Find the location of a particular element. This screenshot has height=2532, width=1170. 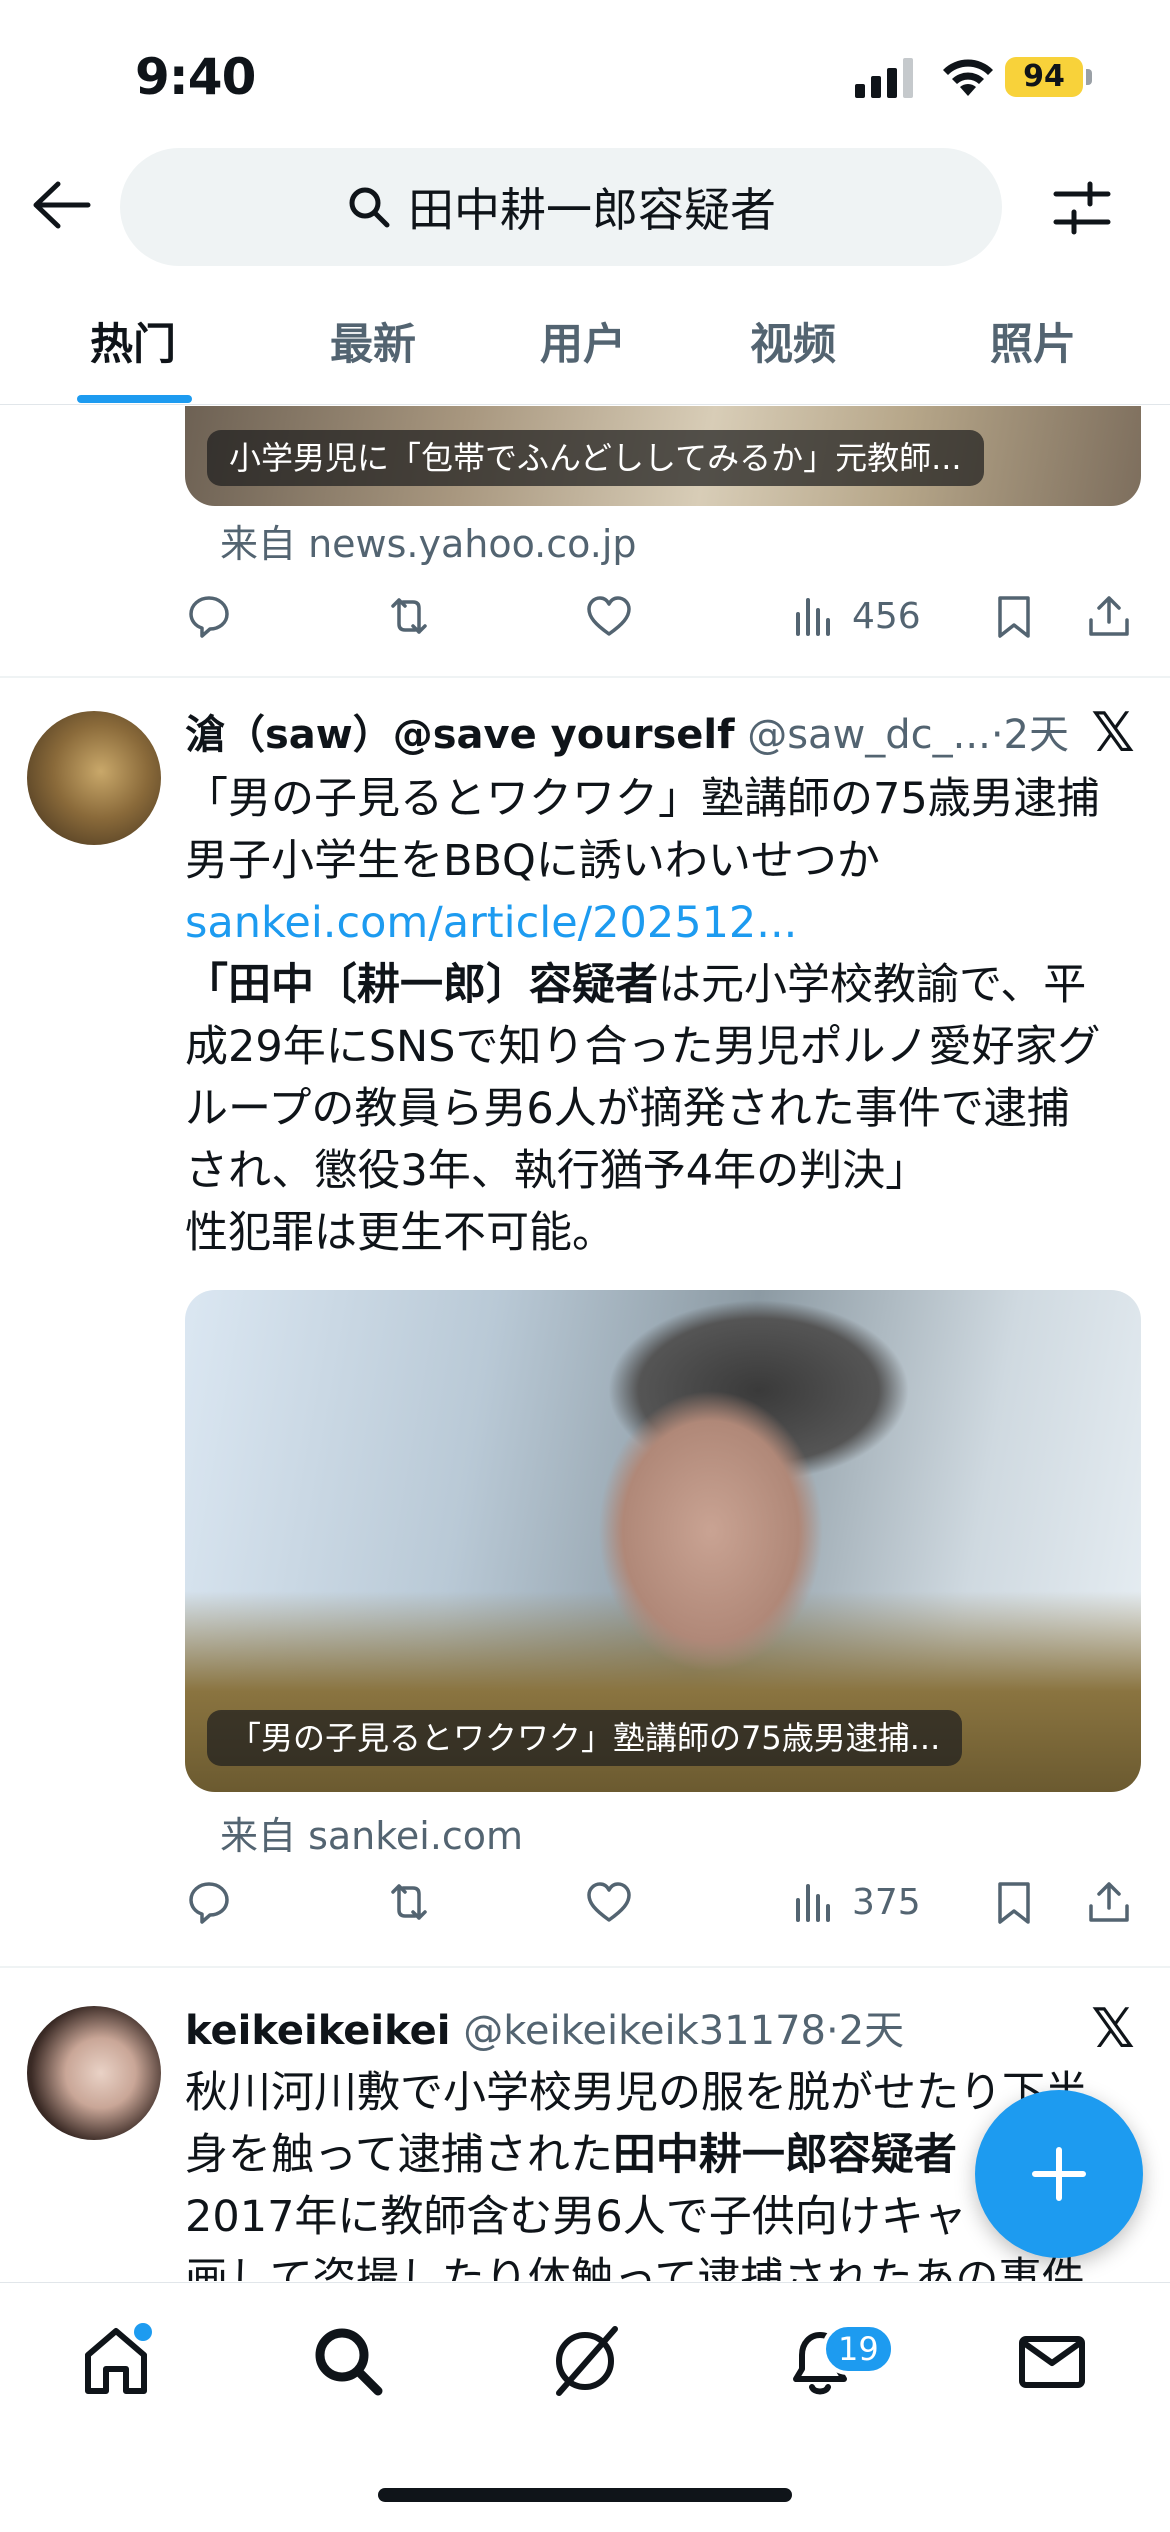

post1-reply-button is located at coordinates (209, 616).